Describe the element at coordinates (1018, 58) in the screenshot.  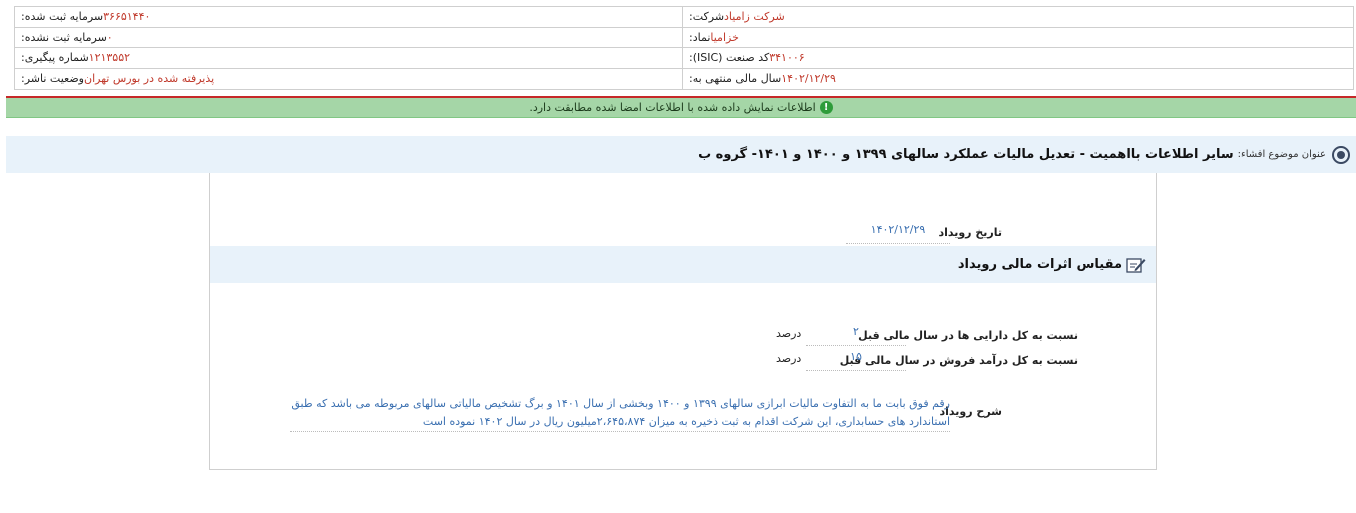
I see `isic-row: کد صنعت (ISIC): ۳۴۱۰۰۶` at that location.